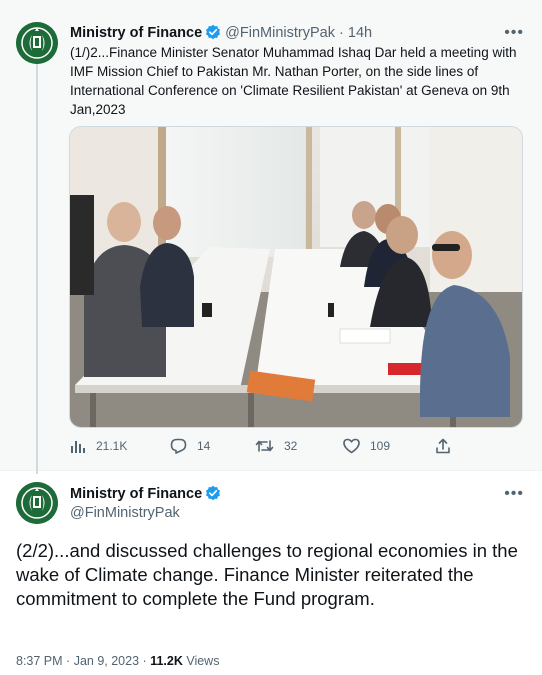  Describe the element at coordinates (203, 661) in the screenshot. I see `views-label: Views` at that location.